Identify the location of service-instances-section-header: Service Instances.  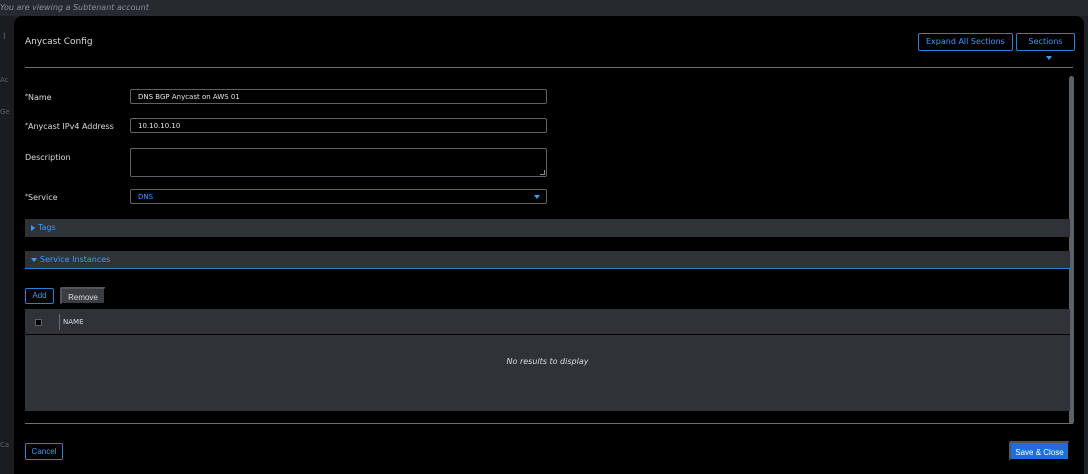
(547, 260).